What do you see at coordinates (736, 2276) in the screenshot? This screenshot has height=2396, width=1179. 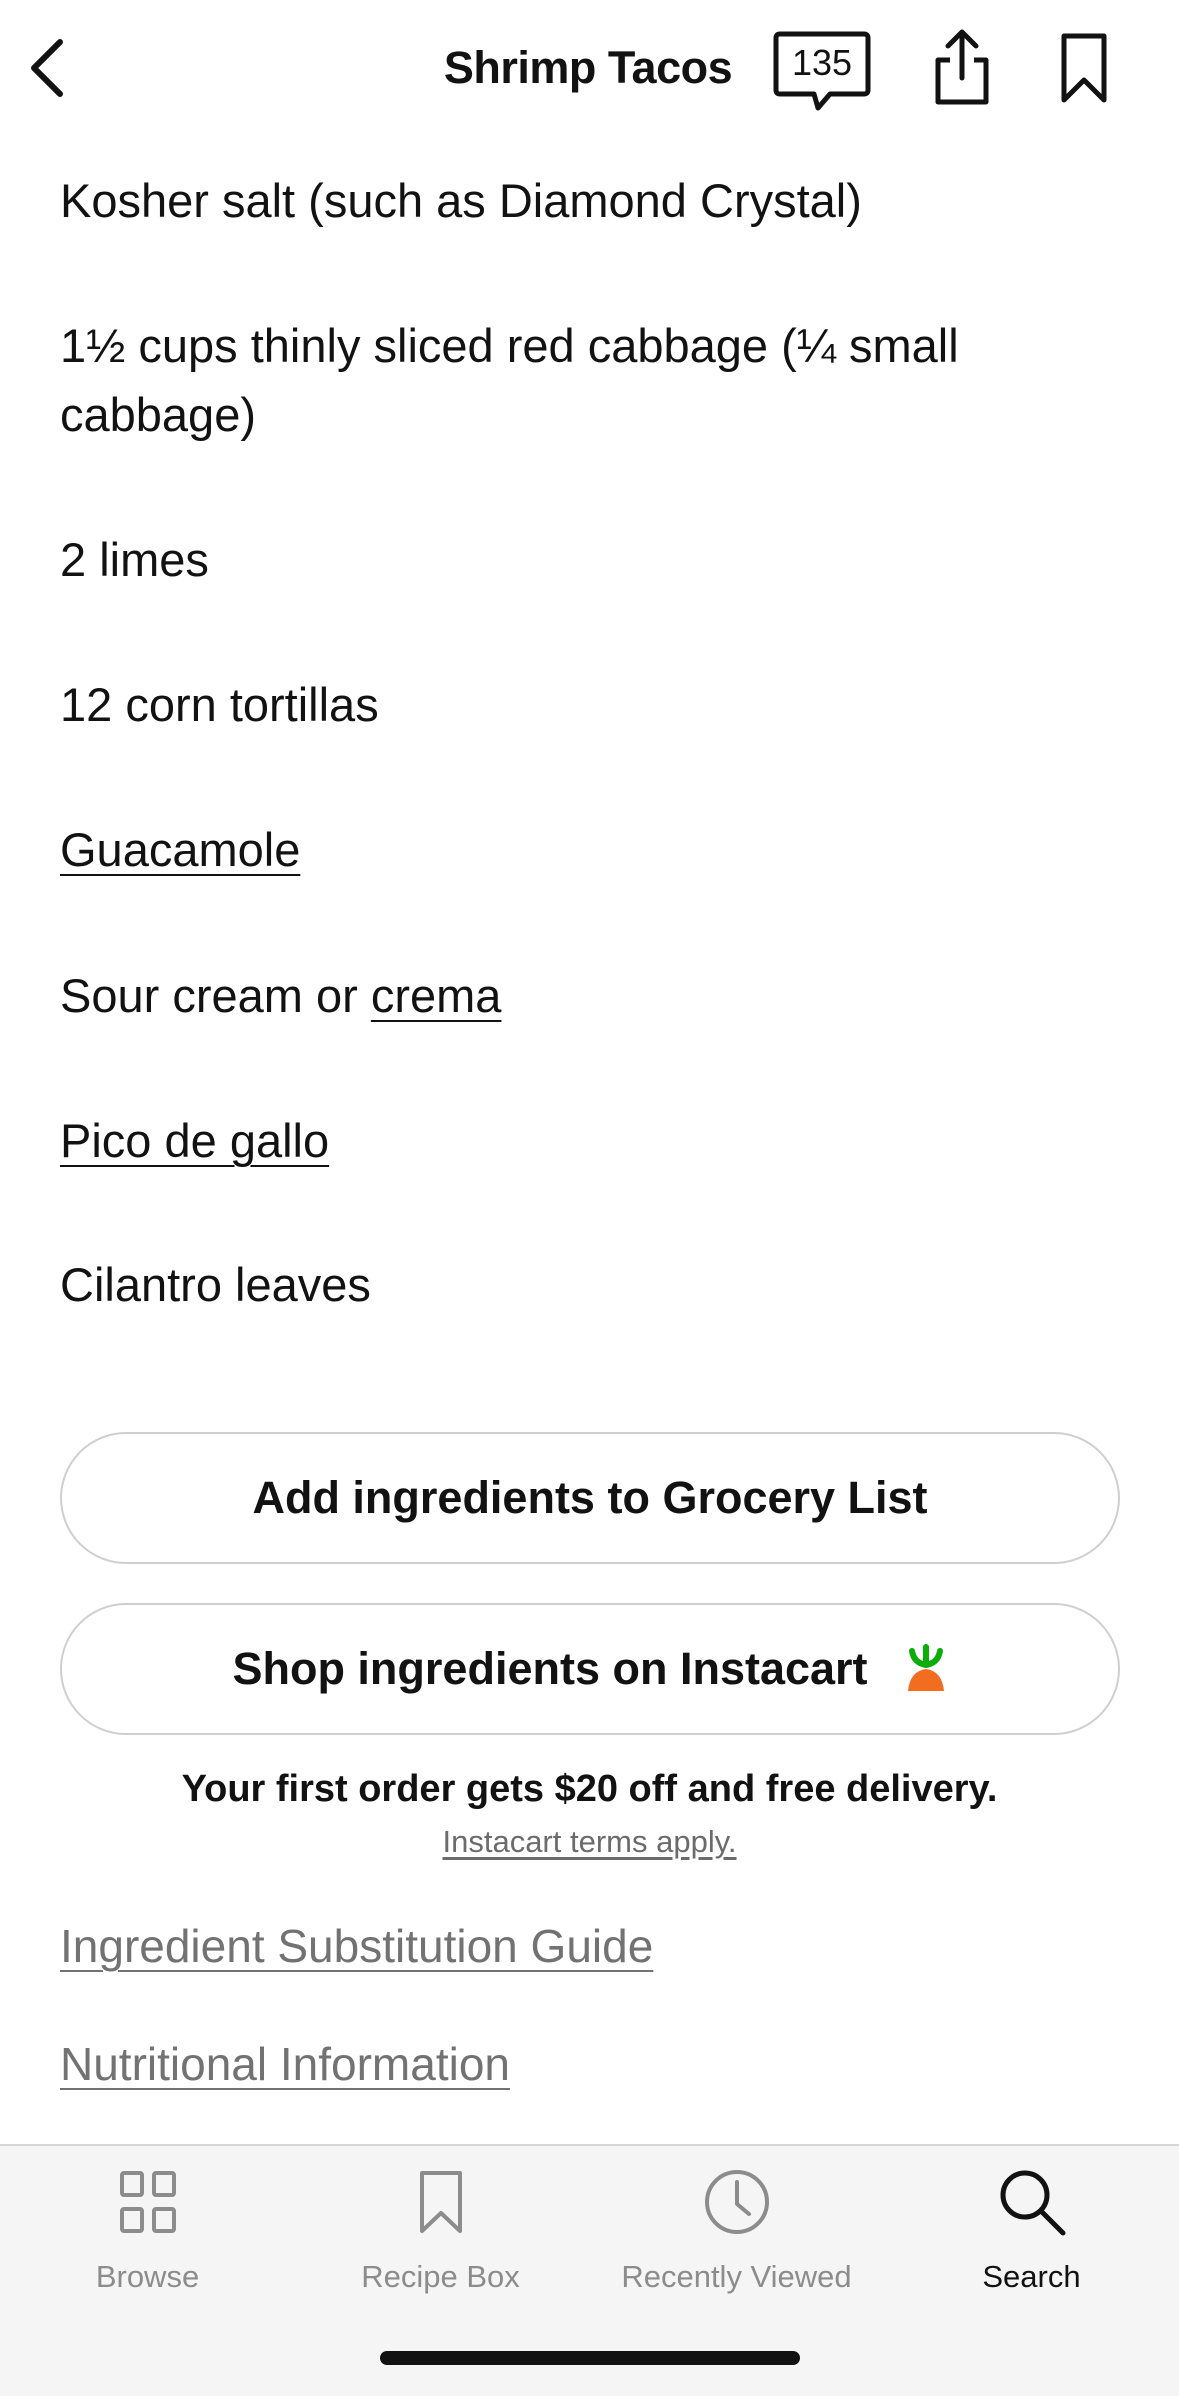 I see `tab-recently-viewed-label: Recently Viewed` at bounding box center [736, 2276].